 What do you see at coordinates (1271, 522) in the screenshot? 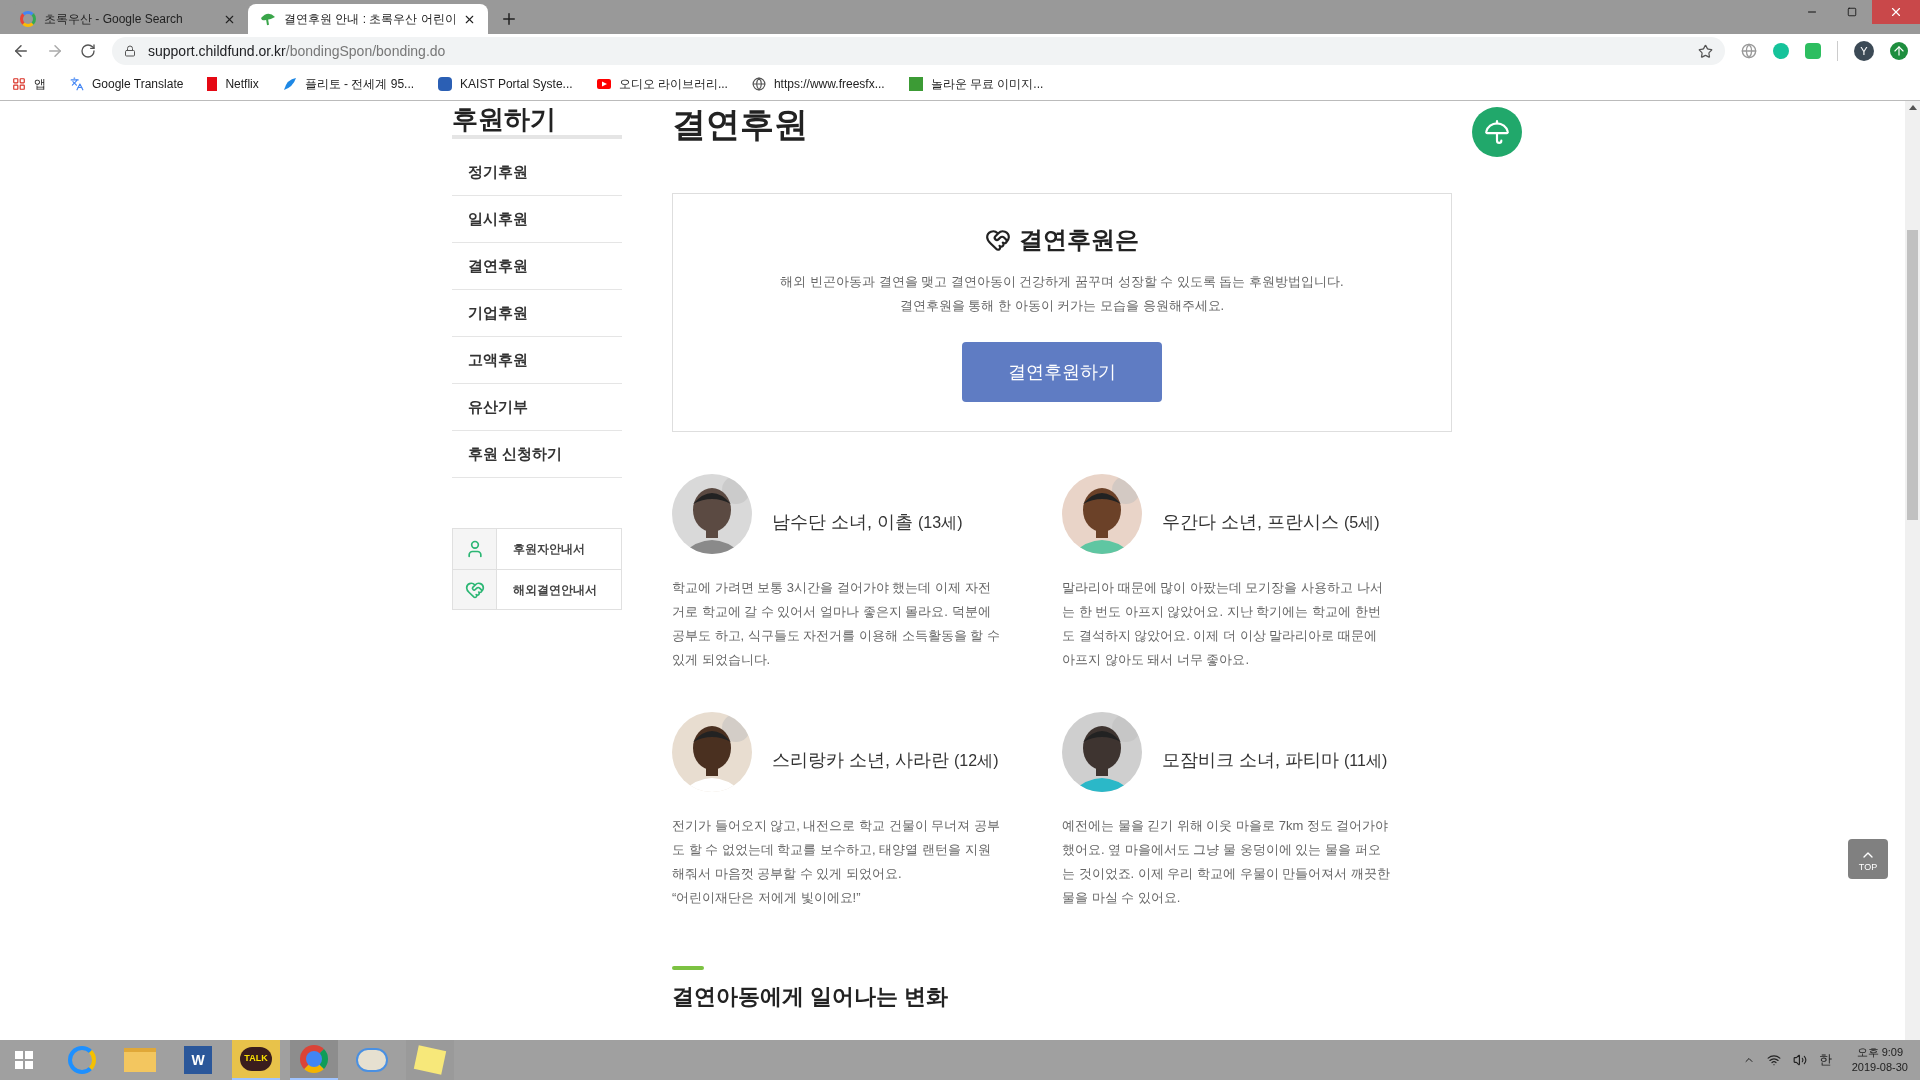
I see `child-name: 우간다 소년, 프란시스 (5세)` at bounding box center [1271, 522].